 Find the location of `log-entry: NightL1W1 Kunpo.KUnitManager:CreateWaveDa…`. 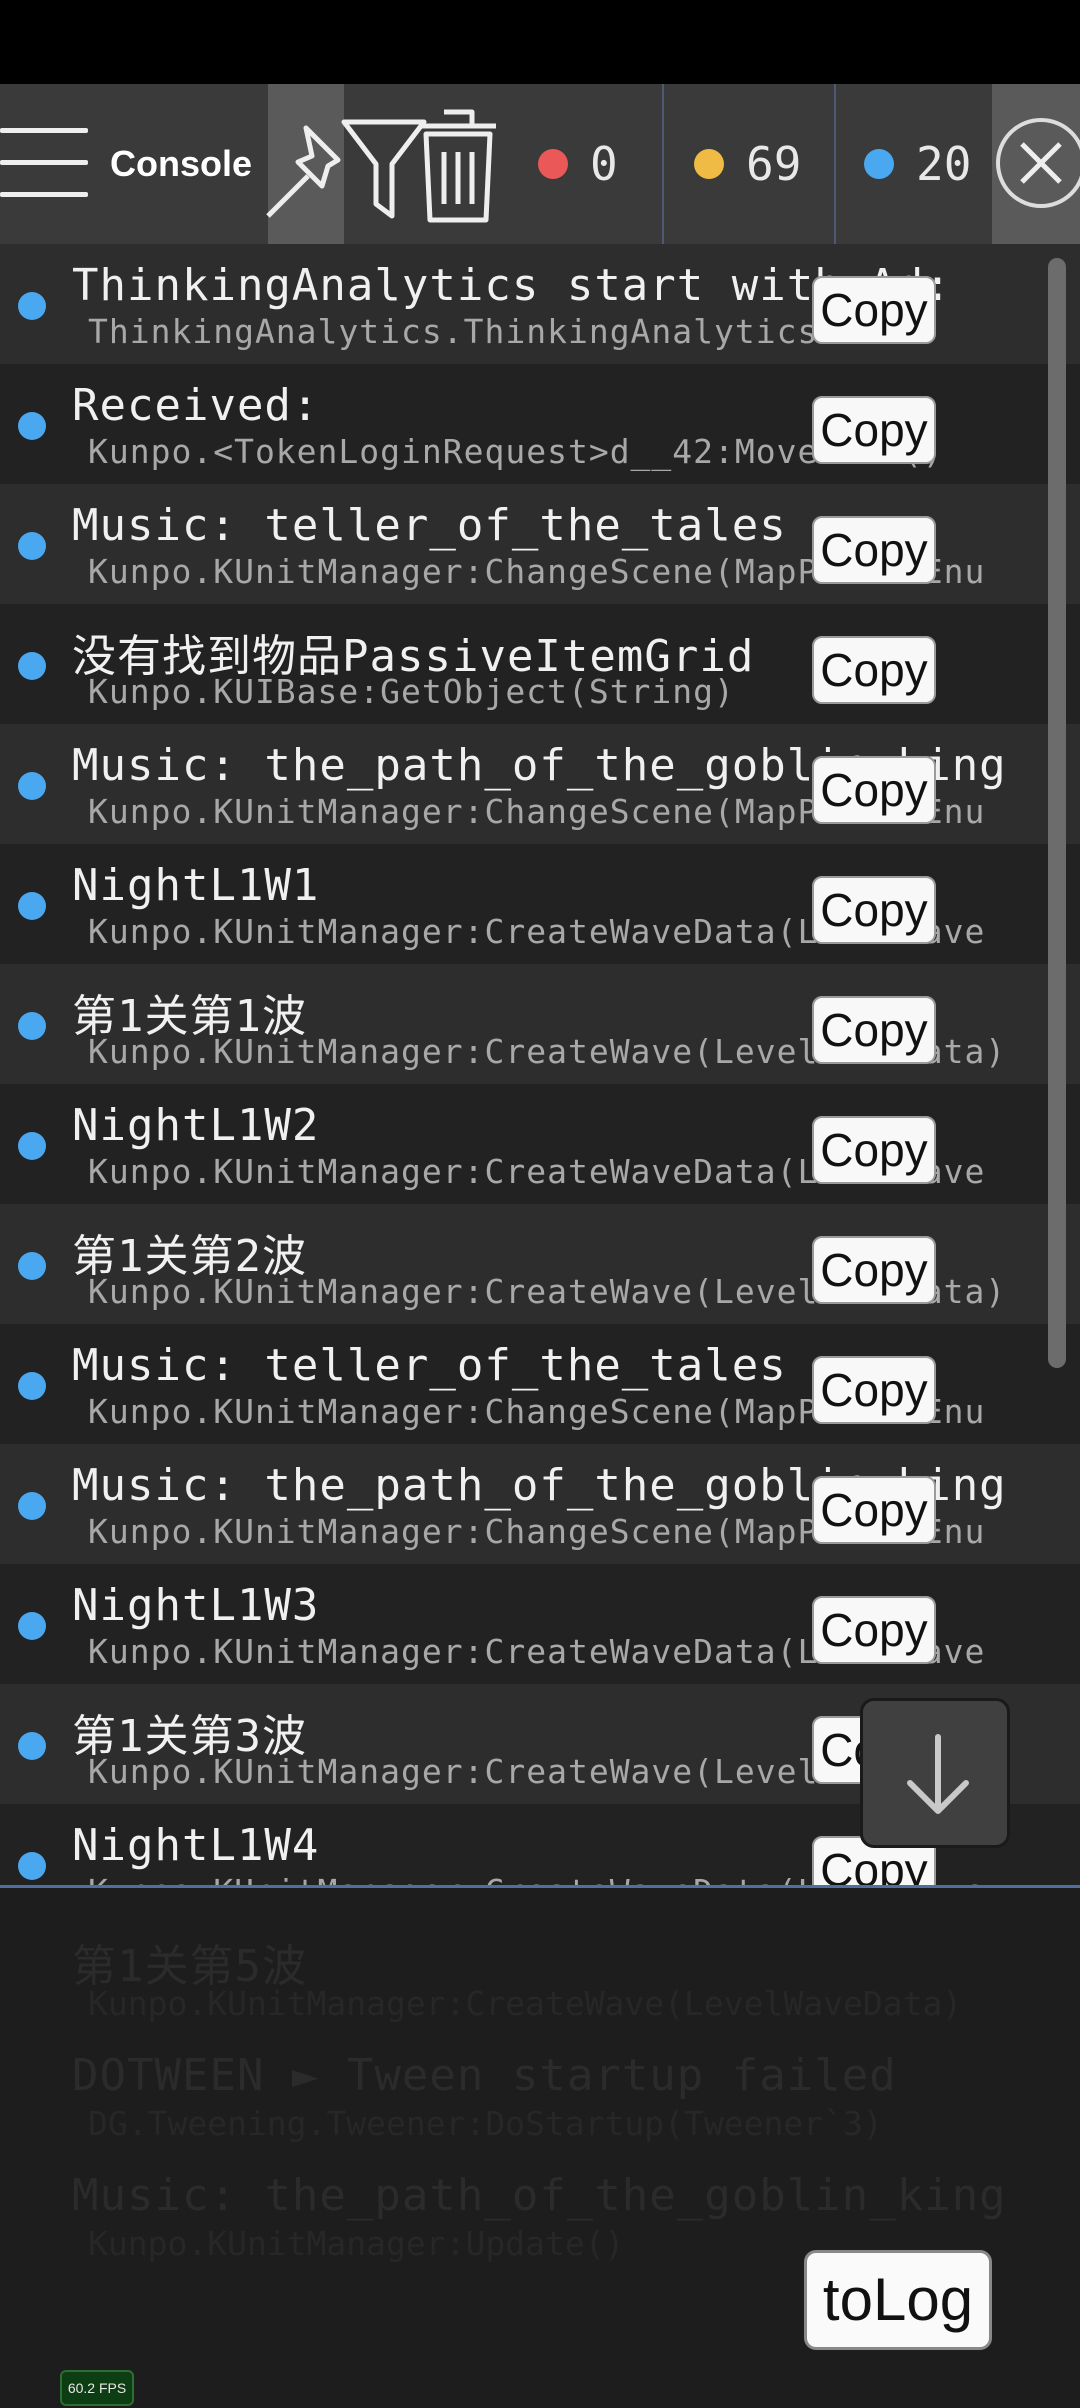

log-entry: NightL1W1 Kunpo.KUnitManager:CreateWaveDa… is located at coordinates (540, 904).